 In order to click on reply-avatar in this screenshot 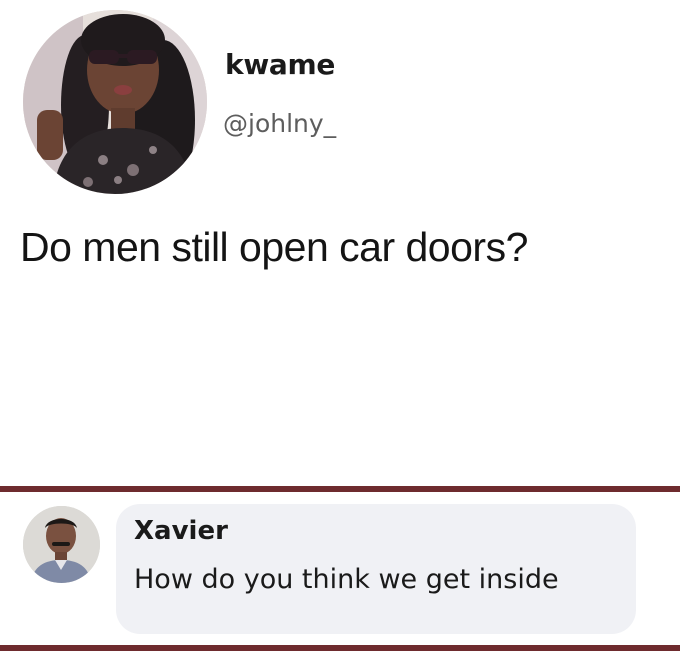, I will do `click(61, 544)`.